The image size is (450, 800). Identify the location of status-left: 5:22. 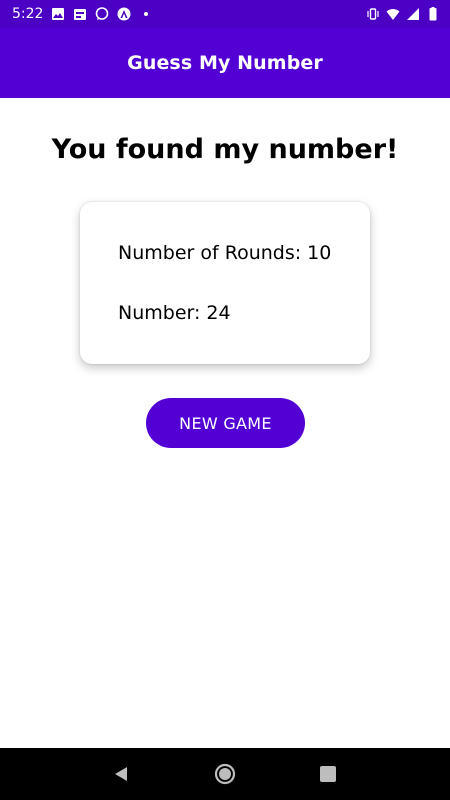
(82, 14).